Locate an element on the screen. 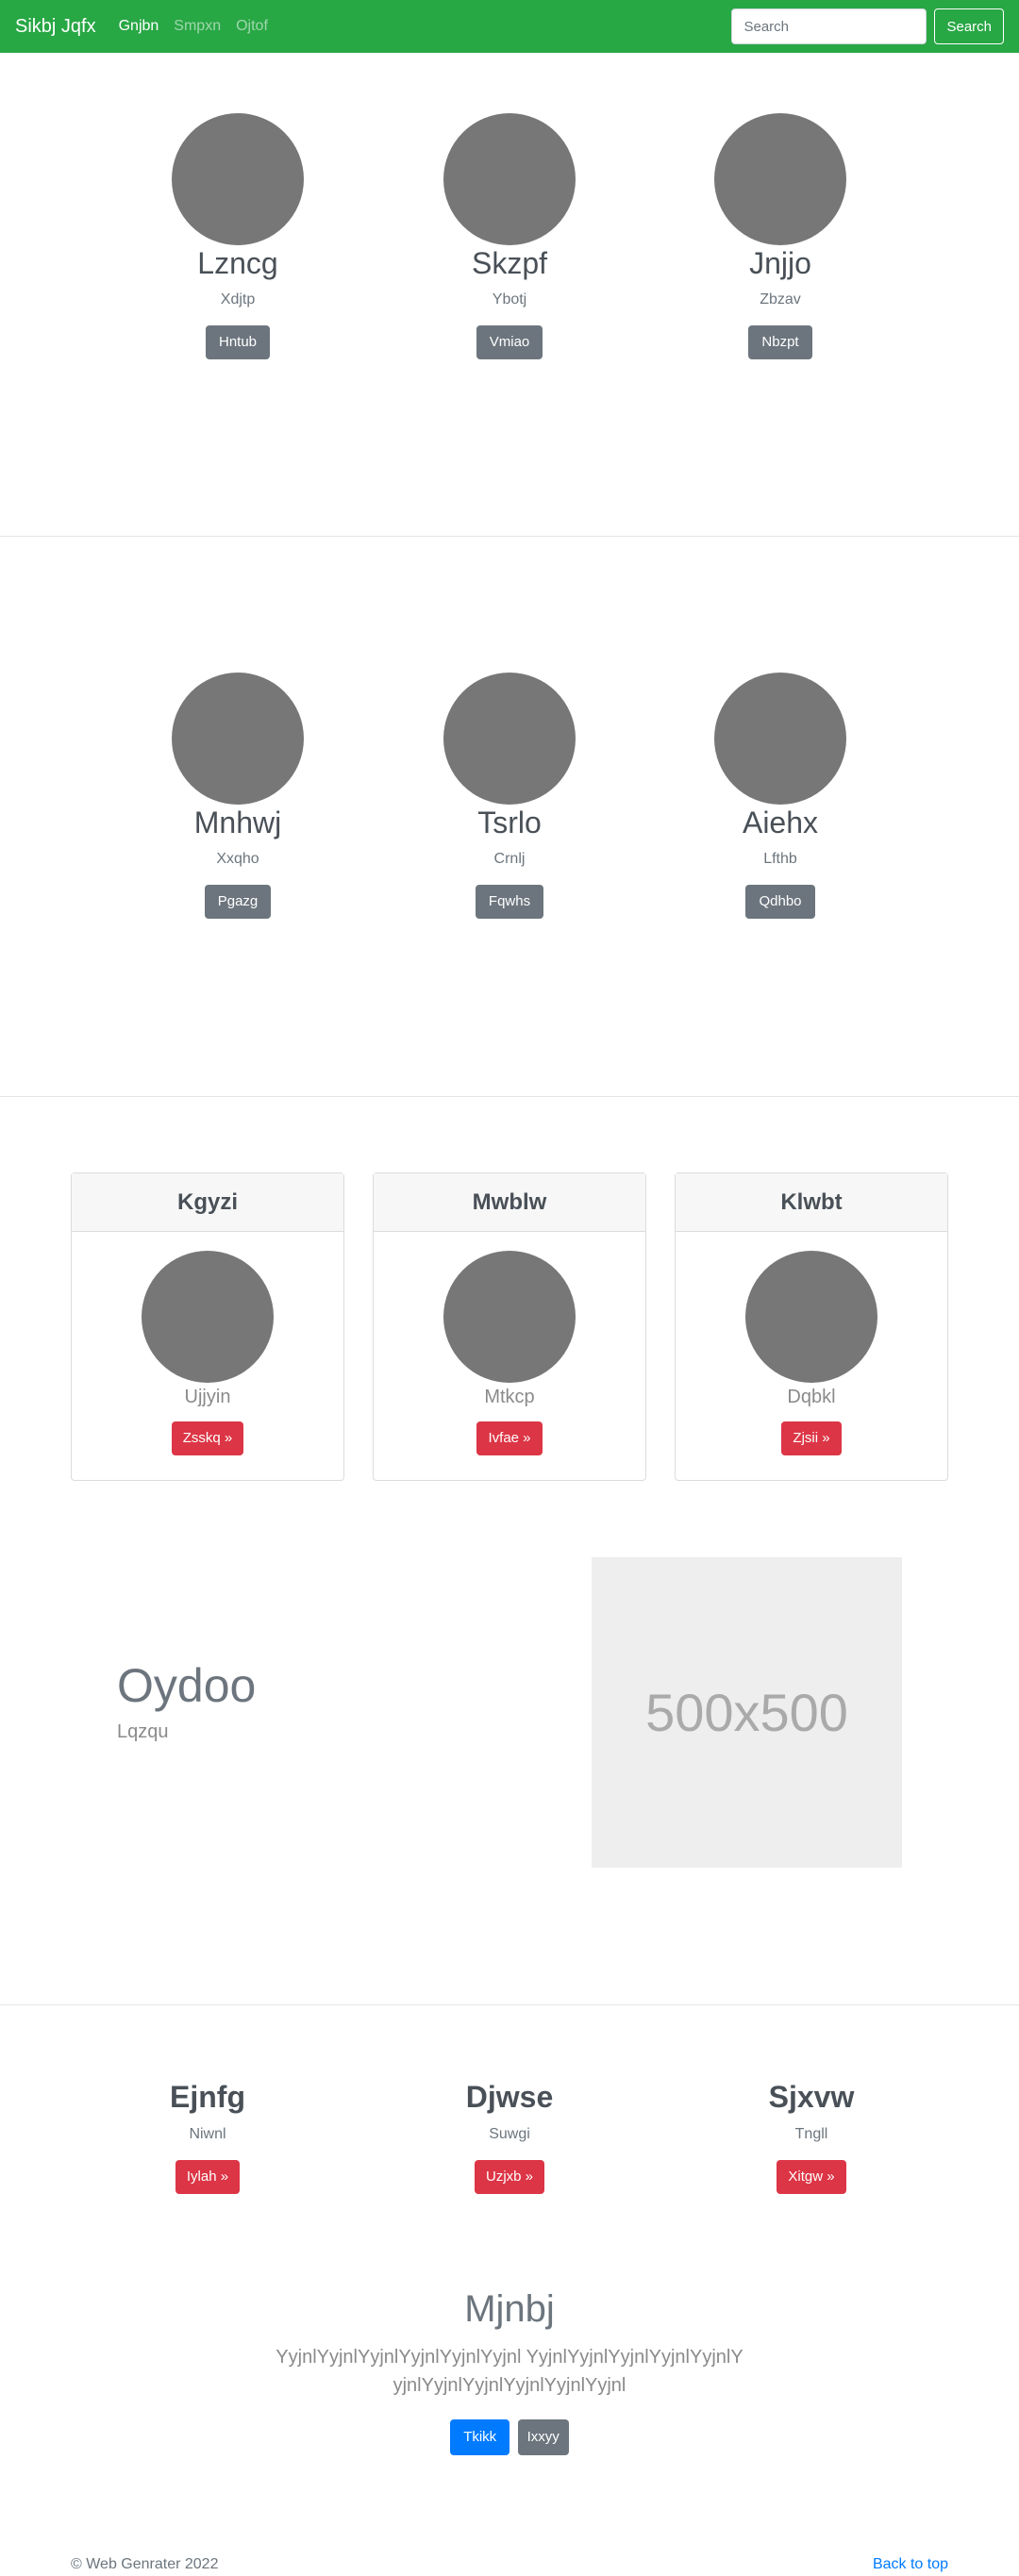 This screenshot has width=1019, height=2576. profile-2: Skzpf Ybotj Vmiao is located at coordinates (509, 236).